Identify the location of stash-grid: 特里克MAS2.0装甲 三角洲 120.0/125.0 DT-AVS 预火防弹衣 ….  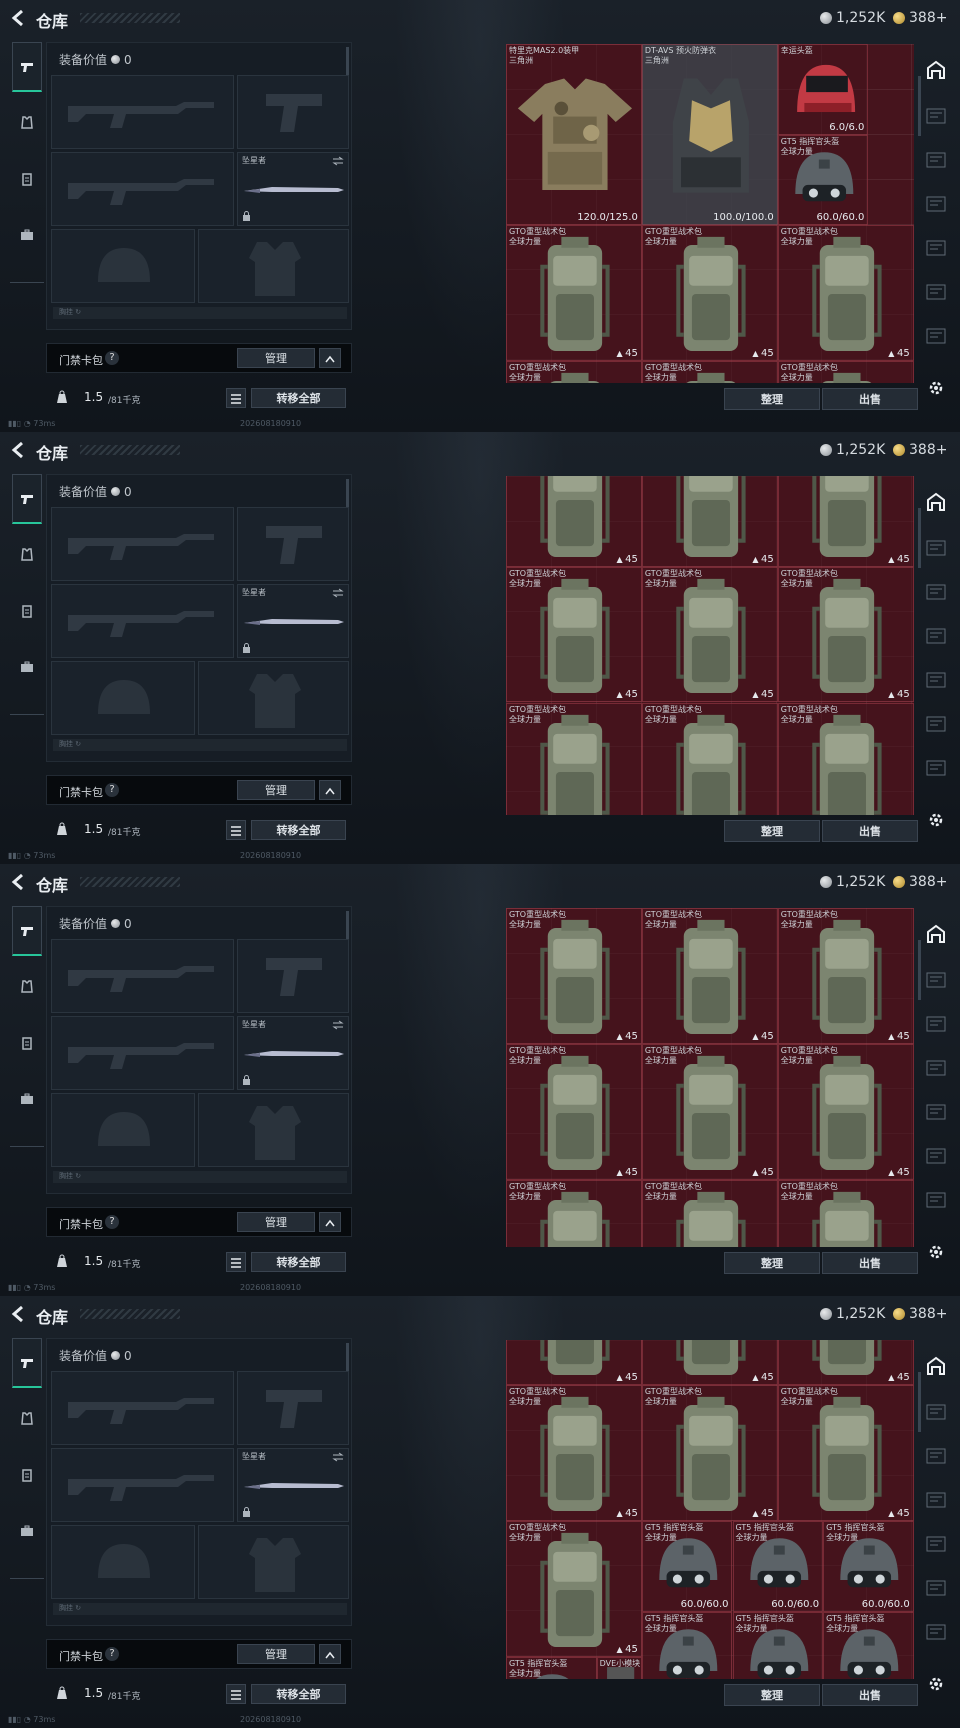
(710, 213).